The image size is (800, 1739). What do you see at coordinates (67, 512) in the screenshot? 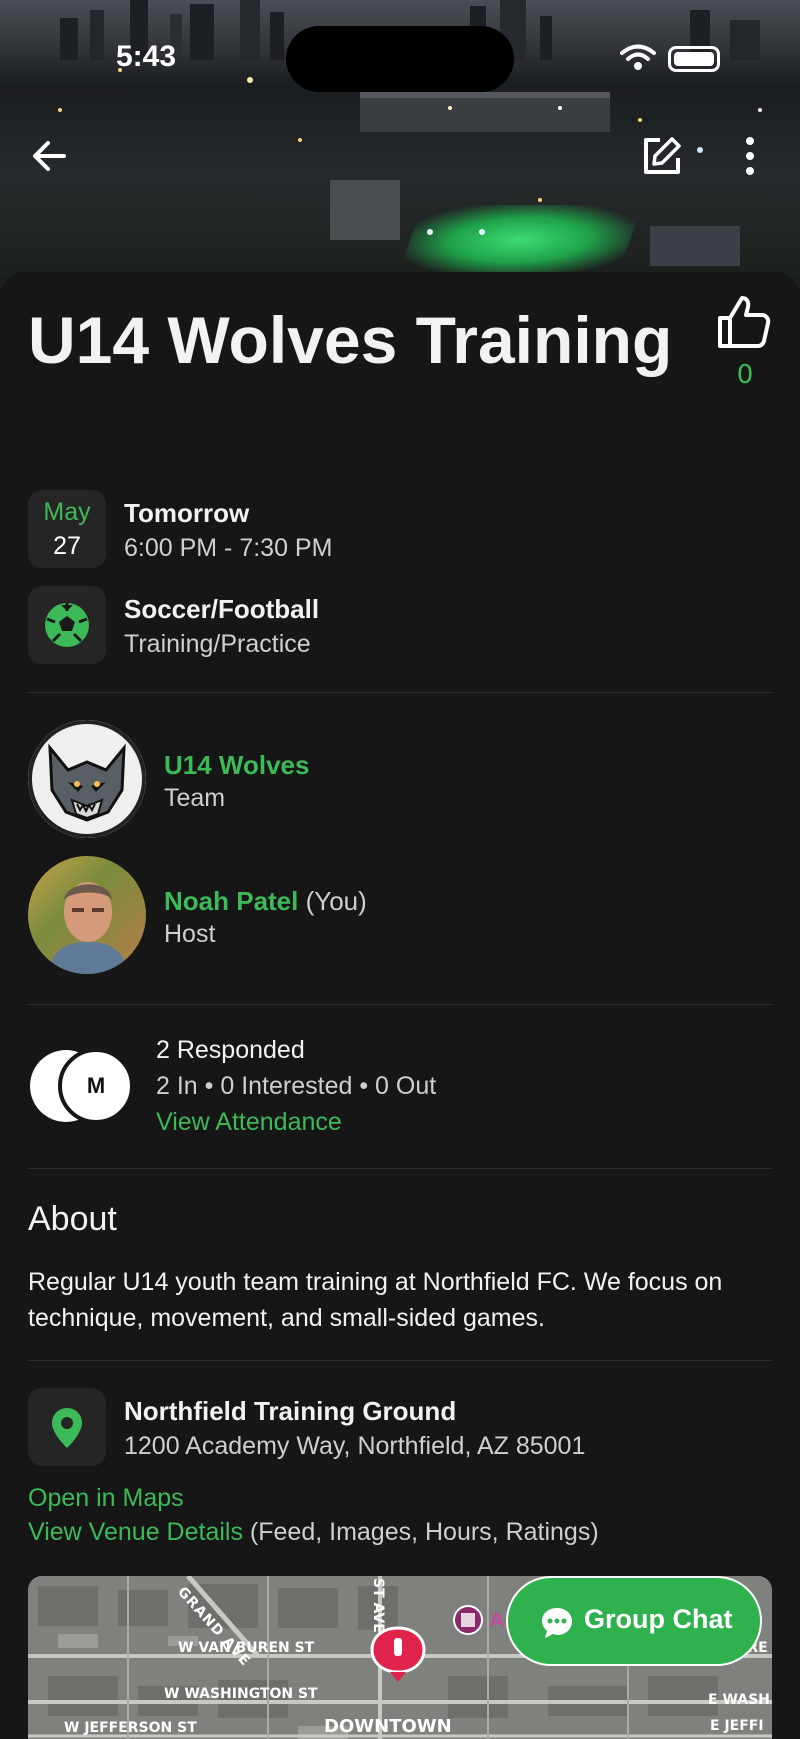
I see `date-month: May` at bounding box center [67, 512].